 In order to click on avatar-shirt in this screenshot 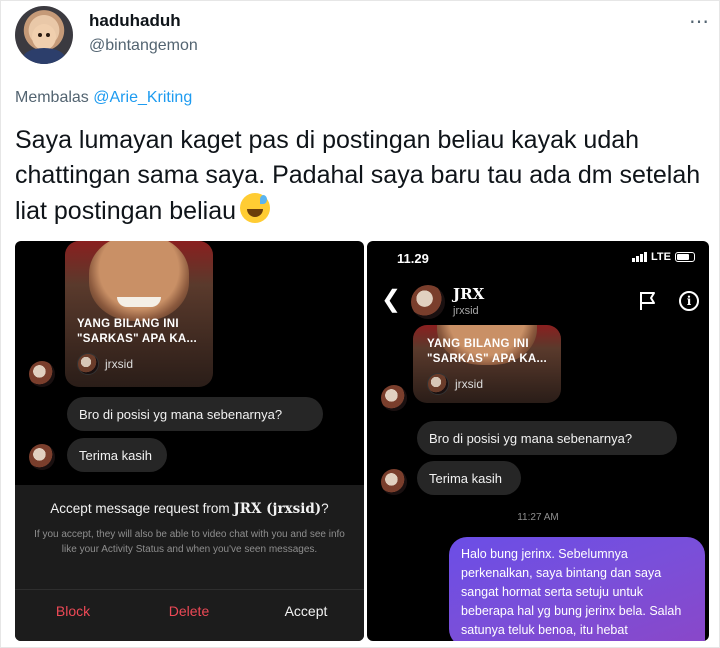, I will do `click(44, 56)`.